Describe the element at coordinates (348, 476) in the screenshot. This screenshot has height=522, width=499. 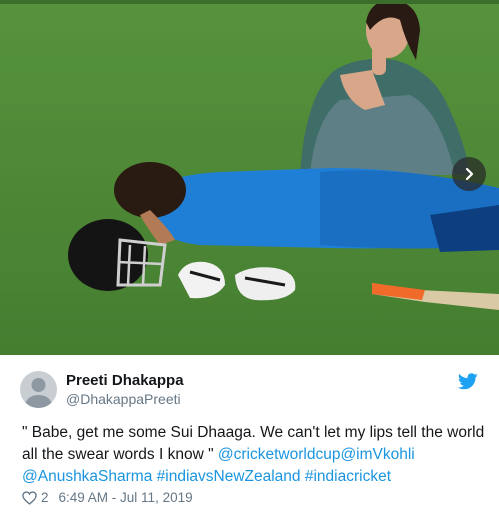
I see `hashtag-indiacricket: #indiacricket` at that location.